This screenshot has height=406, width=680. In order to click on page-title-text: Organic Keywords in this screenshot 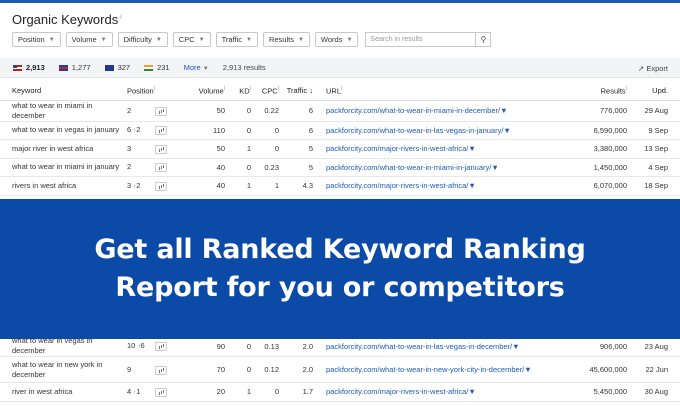, I will do `click(65, 19)`.